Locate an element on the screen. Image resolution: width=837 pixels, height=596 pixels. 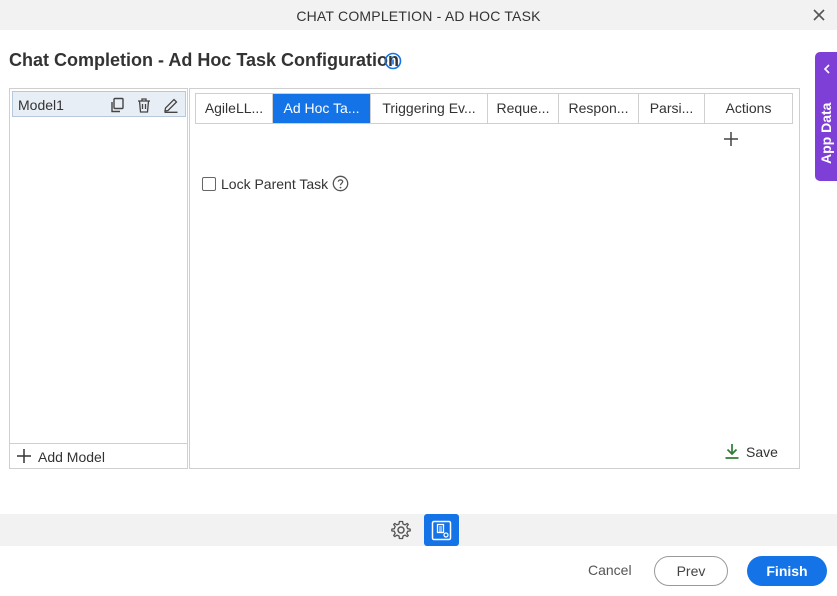
app-data-label: App Data is located at coordinates (826, 133).